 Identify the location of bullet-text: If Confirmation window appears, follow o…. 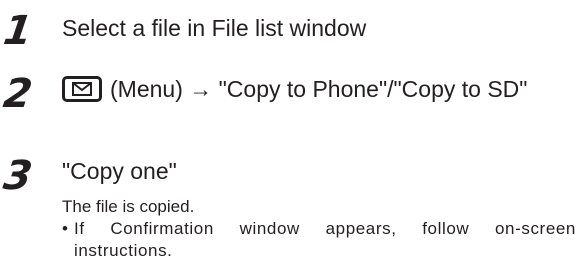
(325, 239).